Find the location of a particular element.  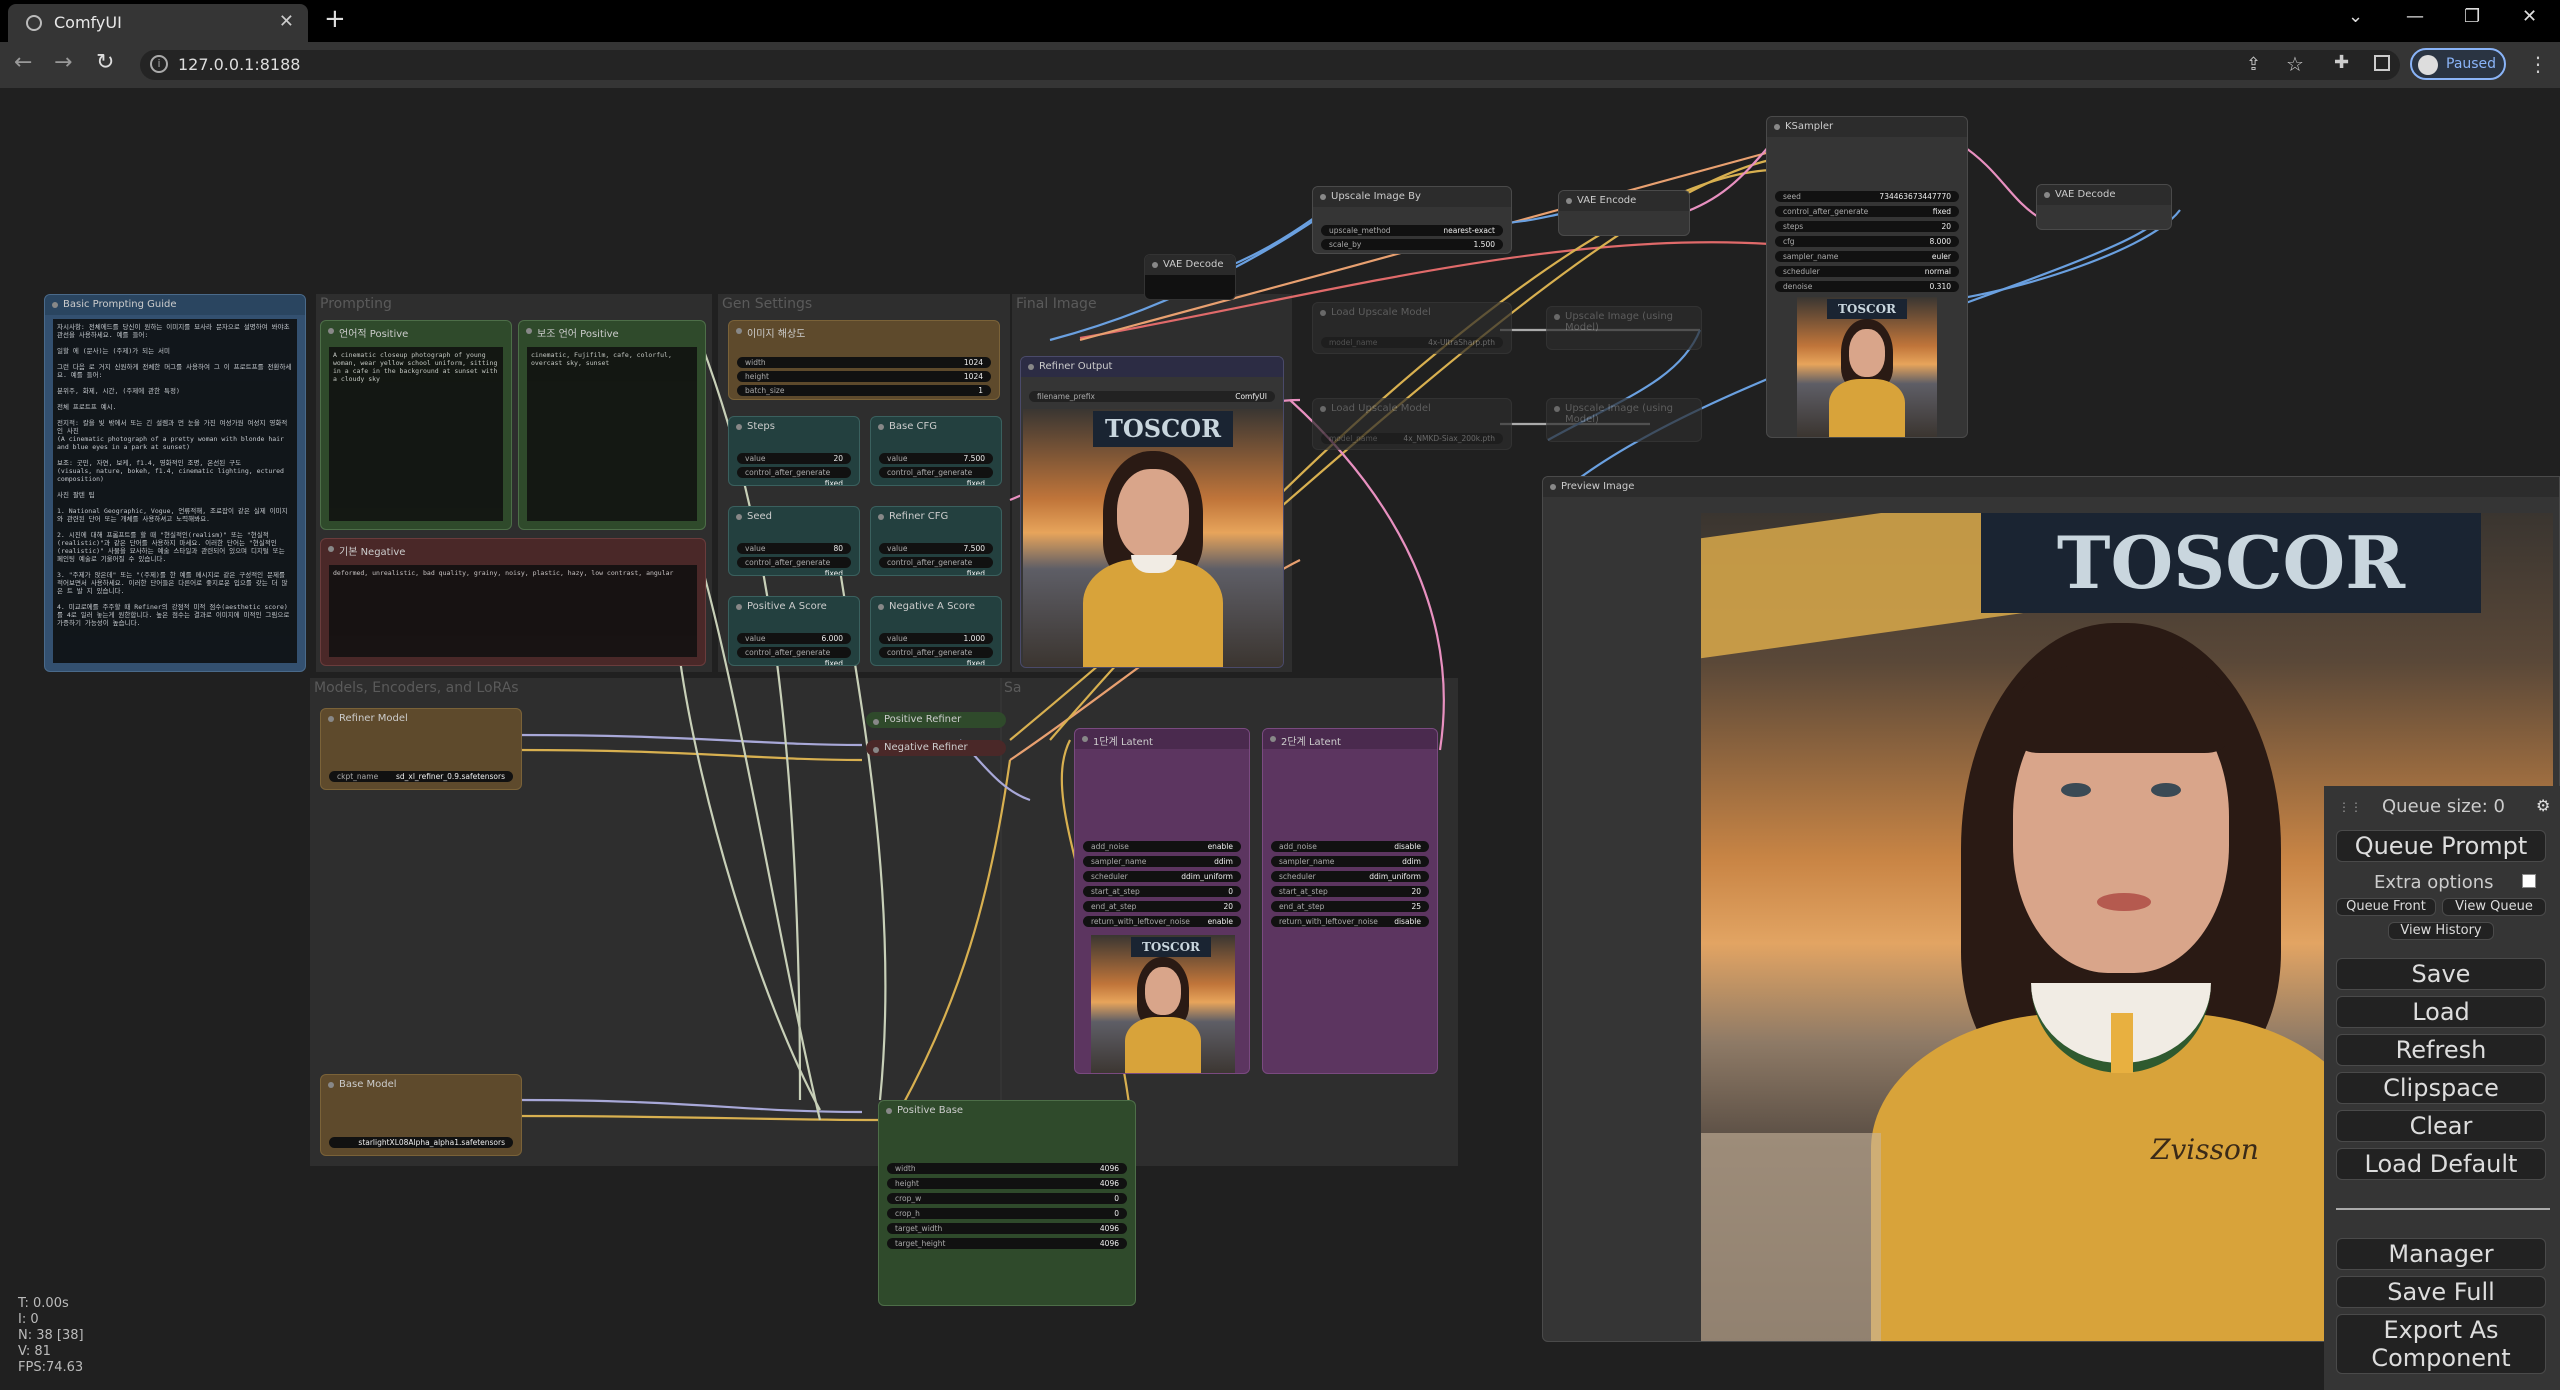

scale-by-widget: scale_by 1.500 is located at coordinates (1412, 244).